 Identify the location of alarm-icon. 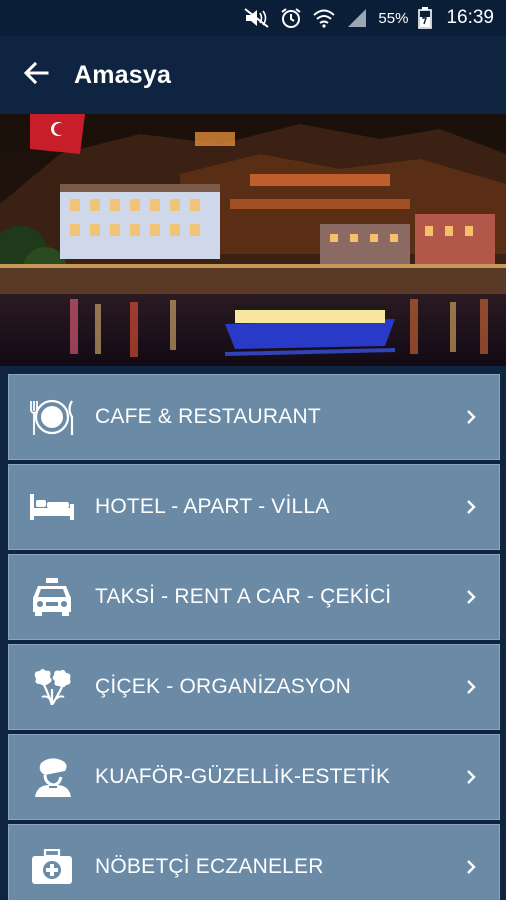
(291, 18).